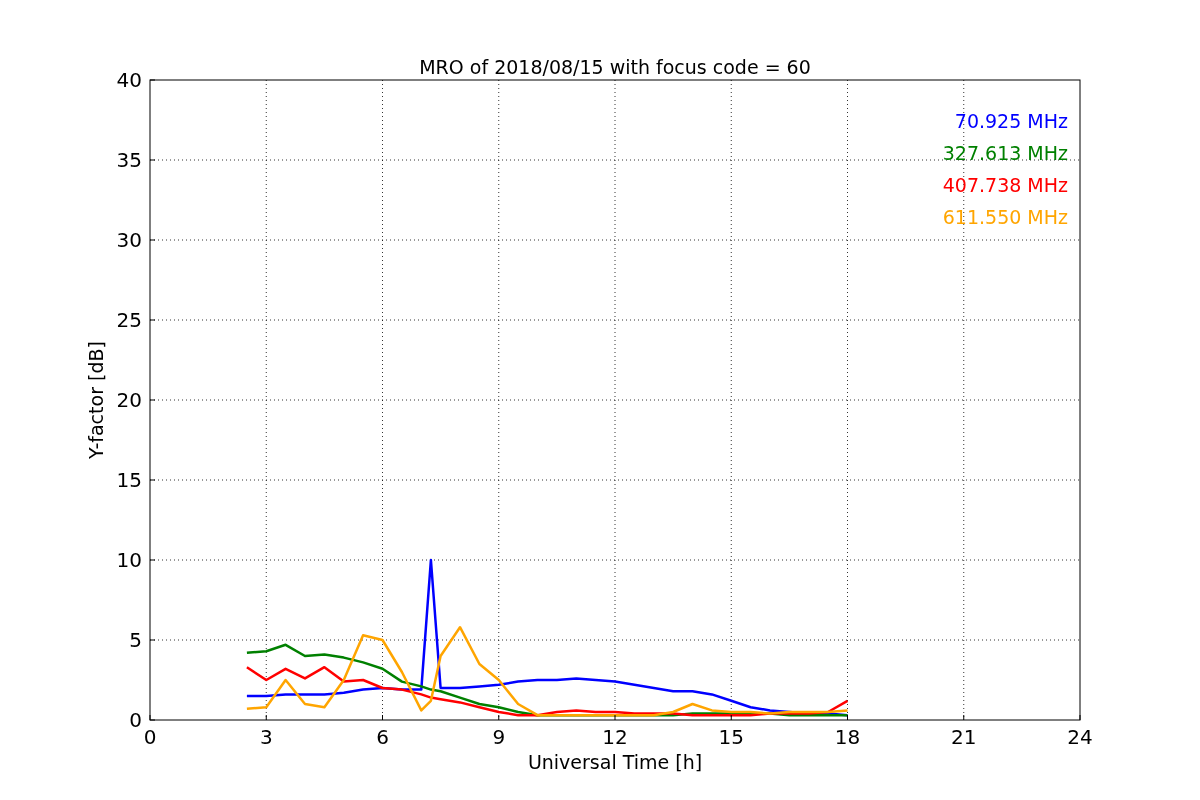  I want to click on axis-label: Universal Time [h], so click(615, 762).